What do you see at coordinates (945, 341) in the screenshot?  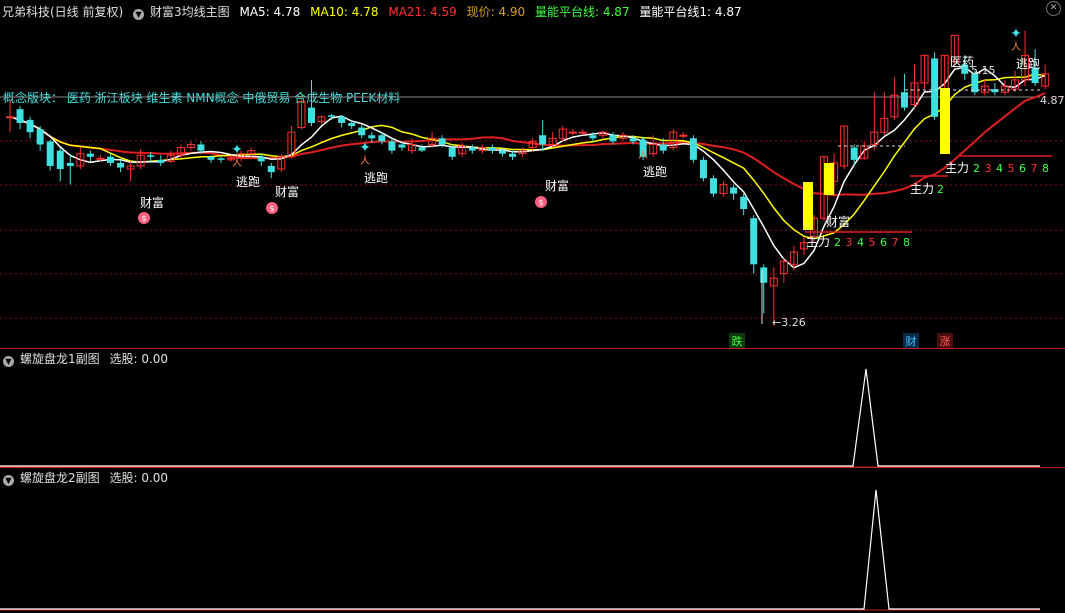 I see `rise-marker: 涨` at bounding box center [945, 341].